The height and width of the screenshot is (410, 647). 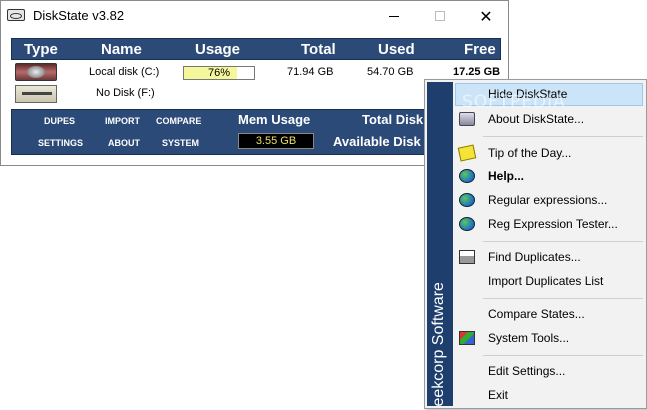 What do you see at coordinates (254, 16) in the screenshot?
I see `title-bar: DiskState v3.82 ✕` at bounding box center [254, 16].